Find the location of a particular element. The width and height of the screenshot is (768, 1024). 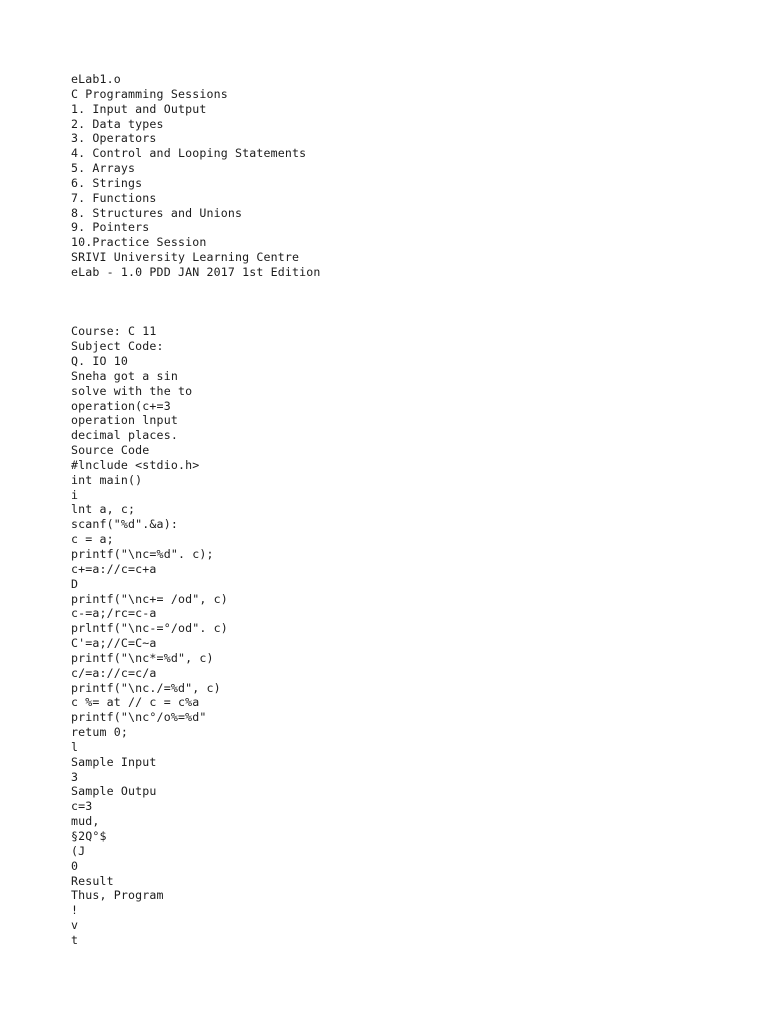

block-spacer is located at coordinates (391, 302).